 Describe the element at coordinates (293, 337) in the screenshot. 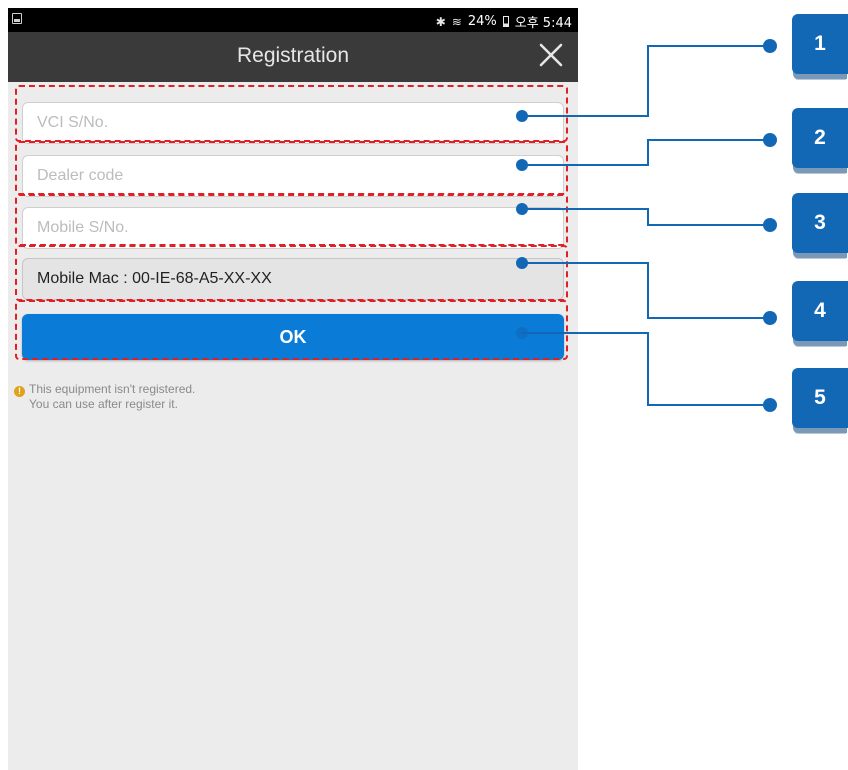

I see `ok-button: OK` at that location.